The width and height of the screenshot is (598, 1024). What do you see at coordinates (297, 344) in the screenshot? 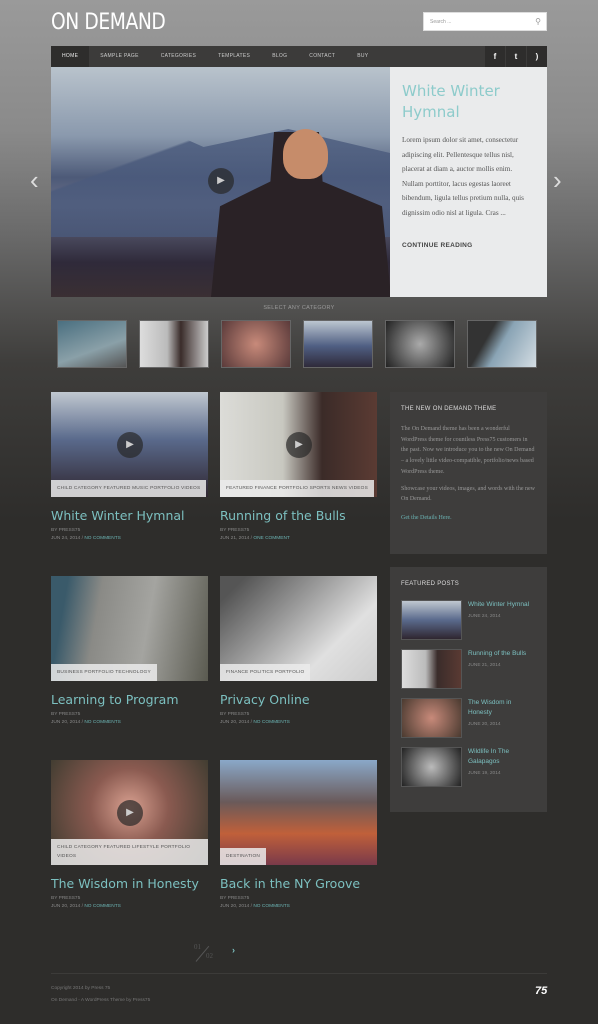
I see `category-thumbs` at bounding box center [297, 344].